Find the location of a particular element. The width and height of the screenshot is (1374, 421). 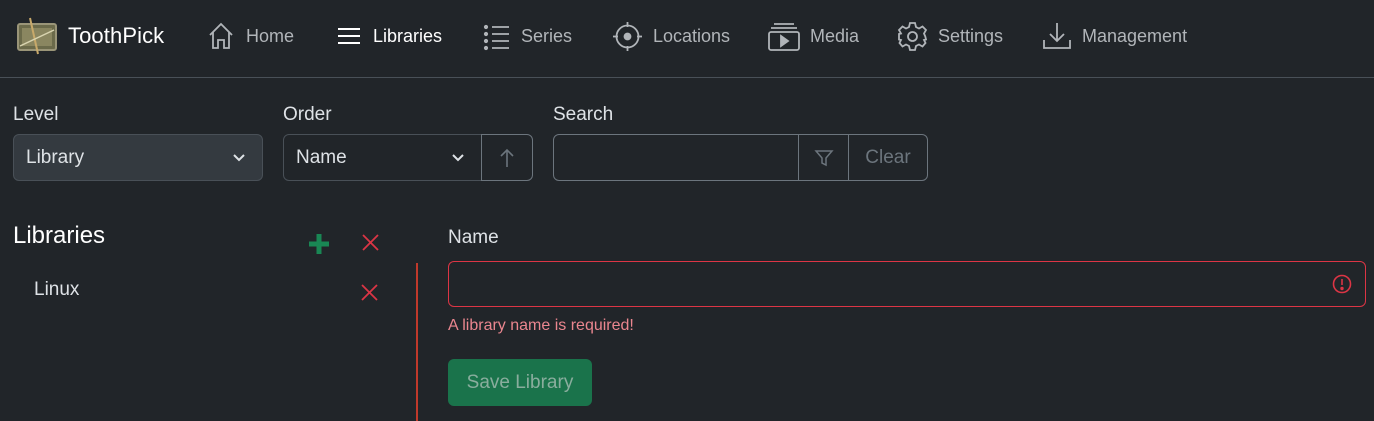

library-name-input is located at coordinates (907, 284).